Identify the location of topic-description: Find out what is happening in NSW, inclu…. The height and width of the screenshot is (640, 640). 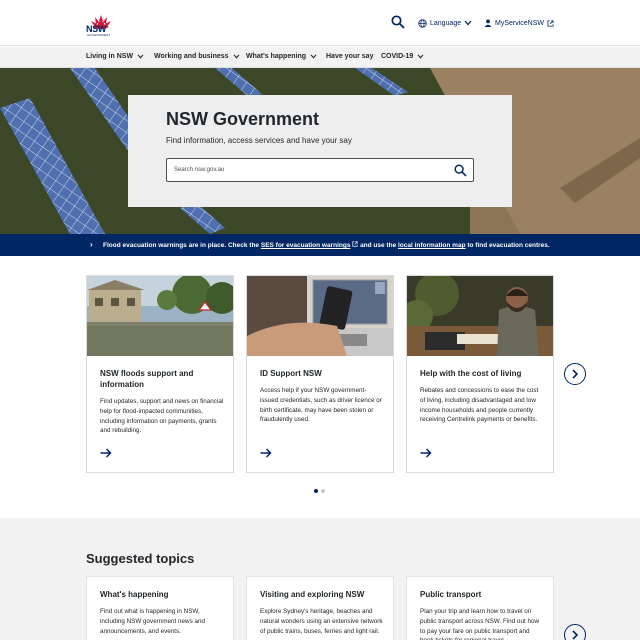
(153, 621).